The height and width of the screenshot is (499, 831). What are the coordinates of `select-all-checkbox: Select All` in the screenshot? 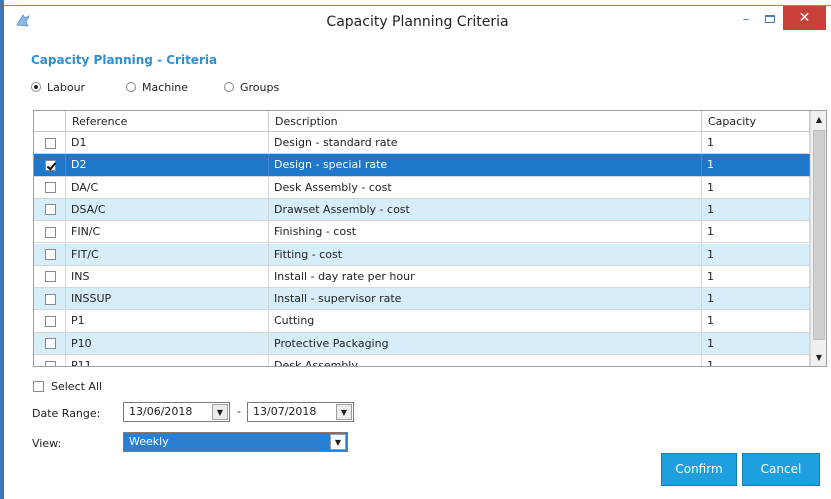 It's located at (67, 386).